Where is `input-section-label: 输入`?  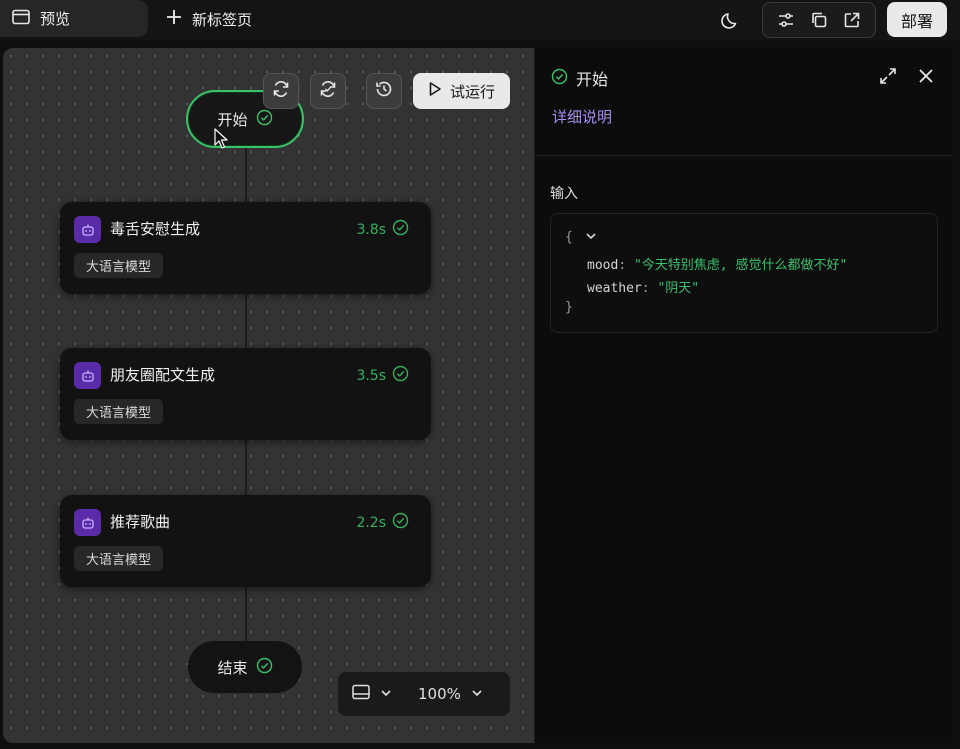
input-section-label: 输入 is located at coordinates (564, 194).